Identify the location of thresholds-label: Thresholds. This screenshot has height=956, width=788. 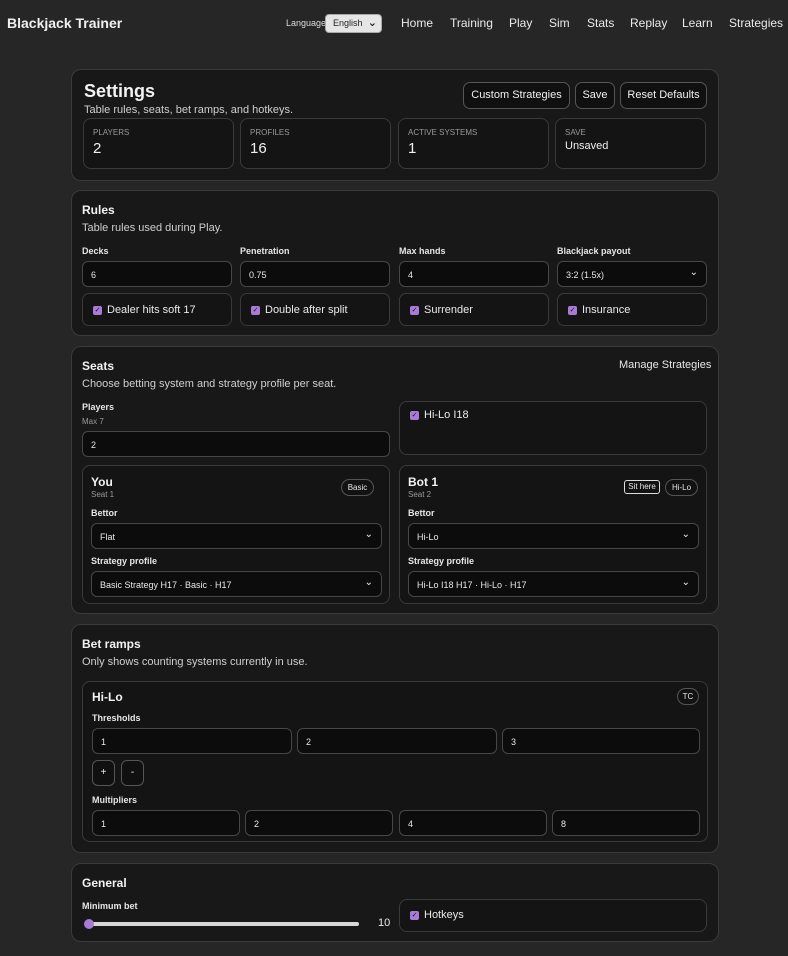
(116, 718).